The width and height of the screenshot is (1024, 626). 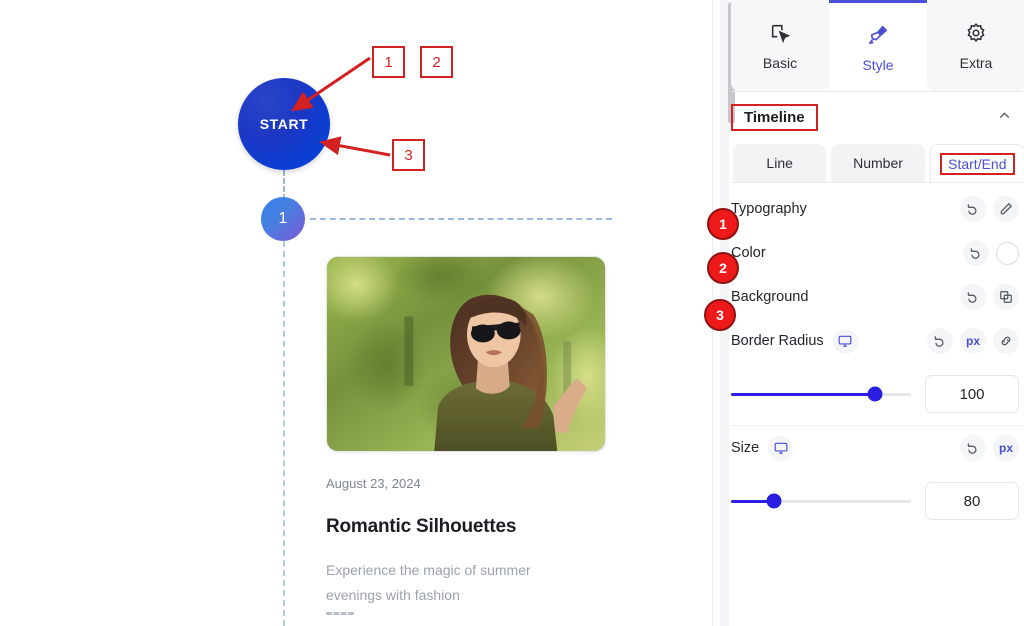 What do you see at coordinates (723, 268) in the screenshot?
I see `annotation-badge-2: 2` at bounding box center [723, 268].